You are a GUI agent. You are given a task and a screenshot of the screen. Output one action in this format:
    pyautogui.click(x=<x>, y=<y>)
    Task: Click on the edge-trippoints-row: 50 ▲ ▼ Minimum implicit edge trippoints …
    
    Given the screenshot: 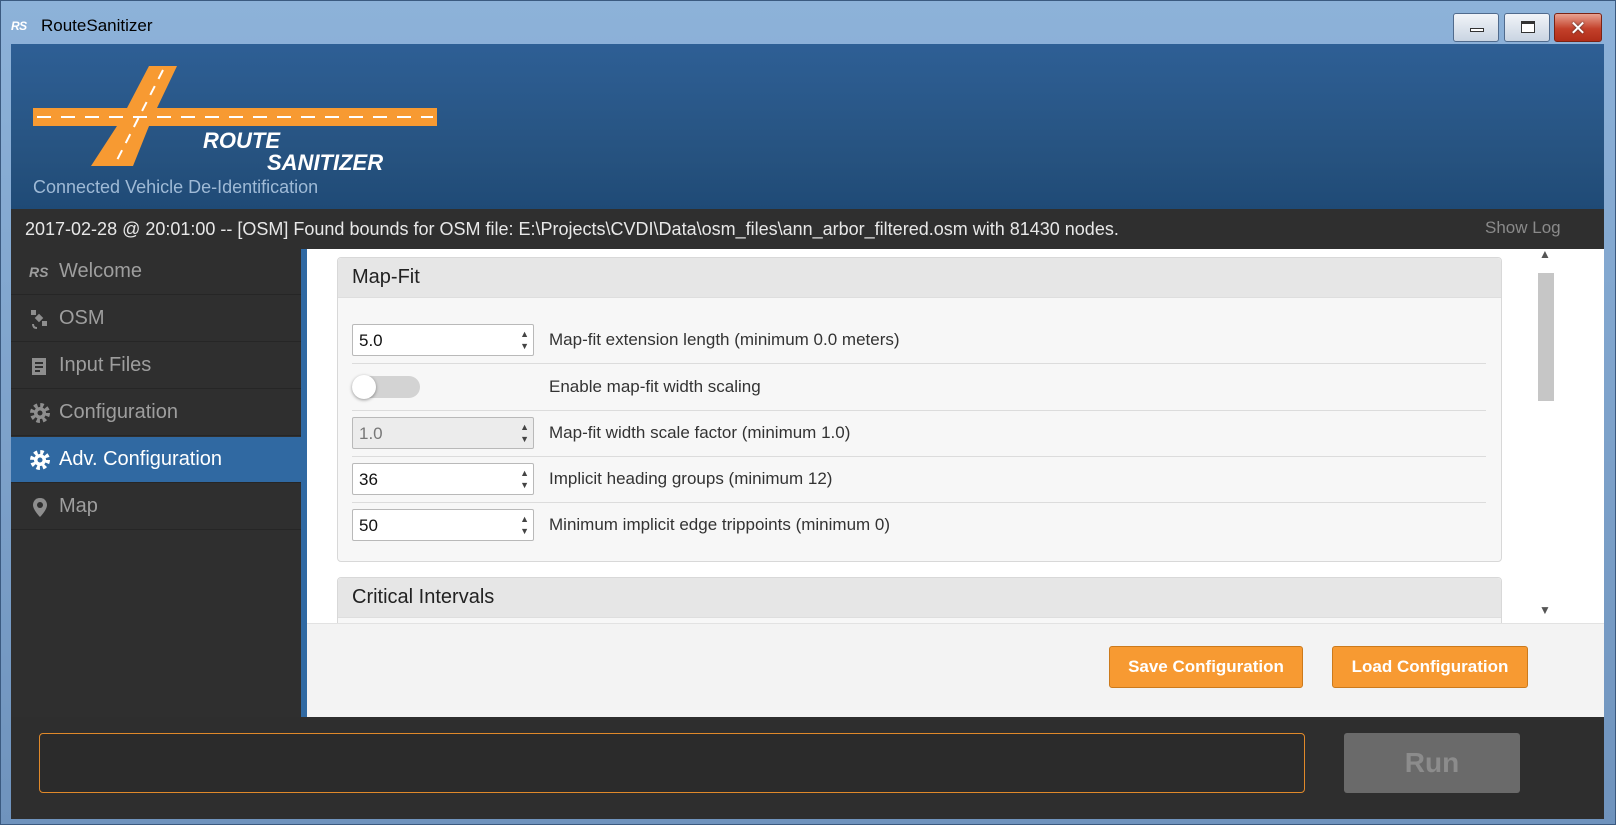 What is the action you would take?
    pyautogui.click(x=919, y=526)
    